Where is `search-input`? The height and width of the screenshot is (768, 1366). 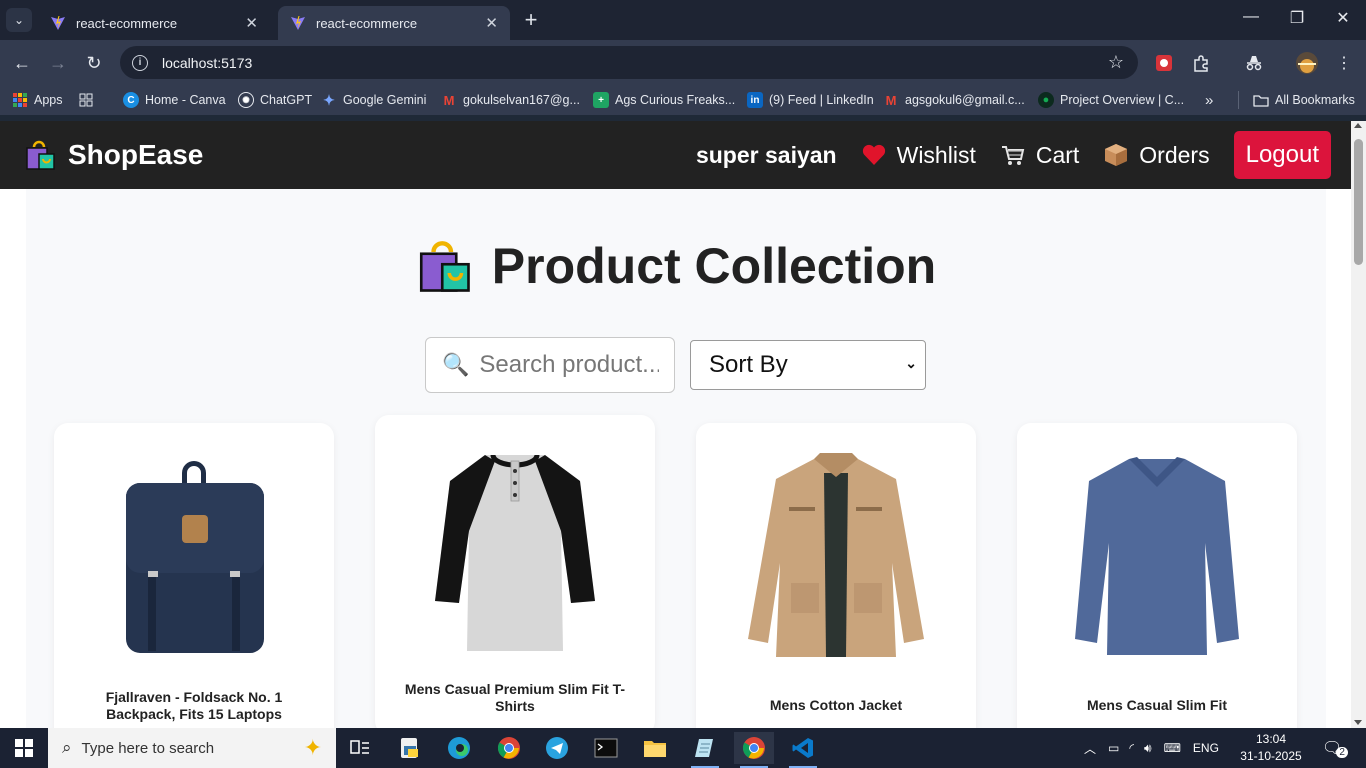 search-input is located at coordinates (569, 365).